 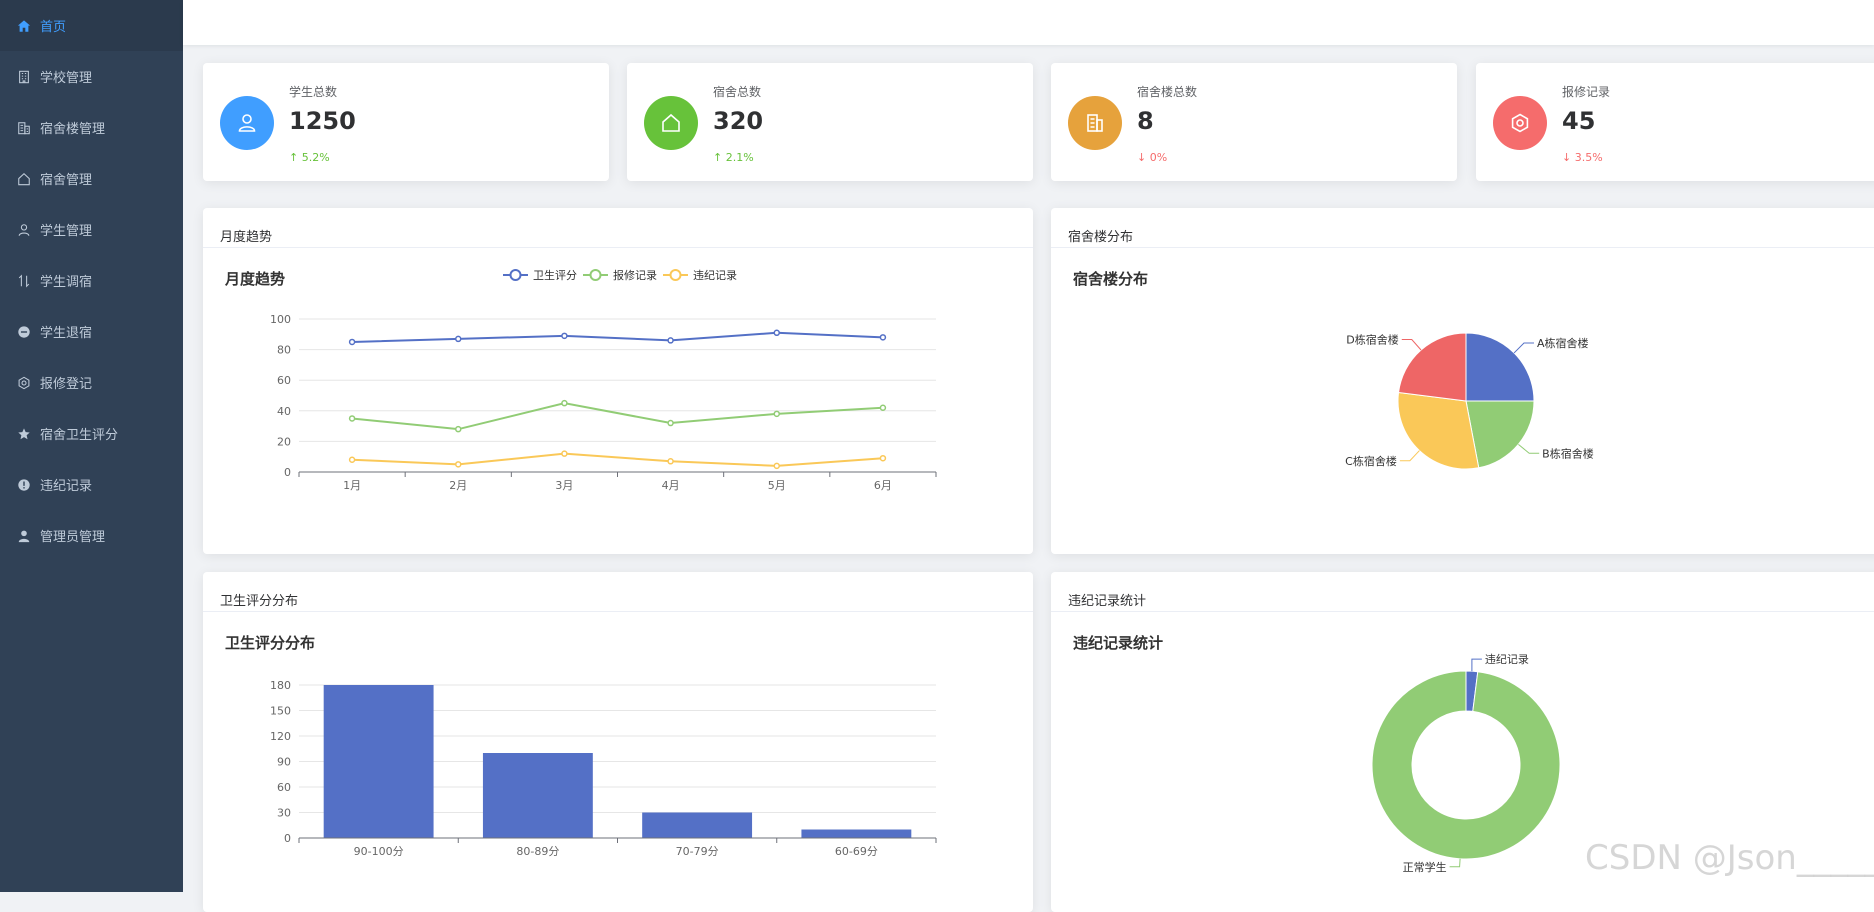 I want to click on stat-card-students: 学生总数 1250 ↑ 5.2%, so click(x=406, y=122).